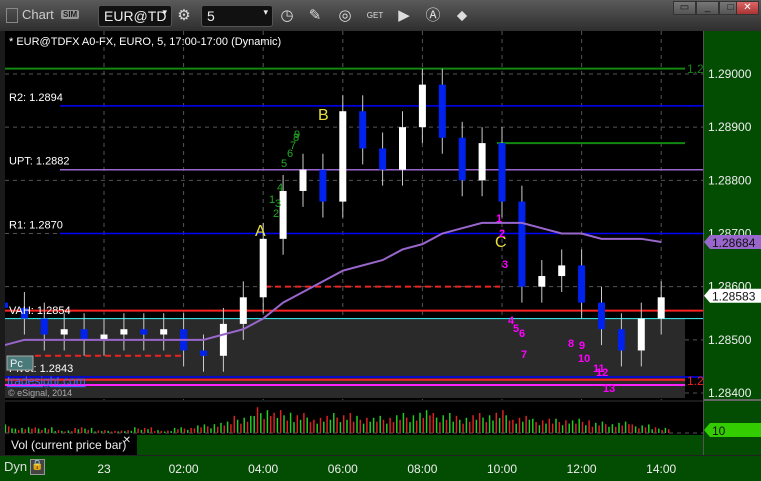 The height and width of the screenshot is (481, 761). Describe the element at coordinates (342, 469) in the screenshot. I see `time-tick-label: 06:00` at that location.